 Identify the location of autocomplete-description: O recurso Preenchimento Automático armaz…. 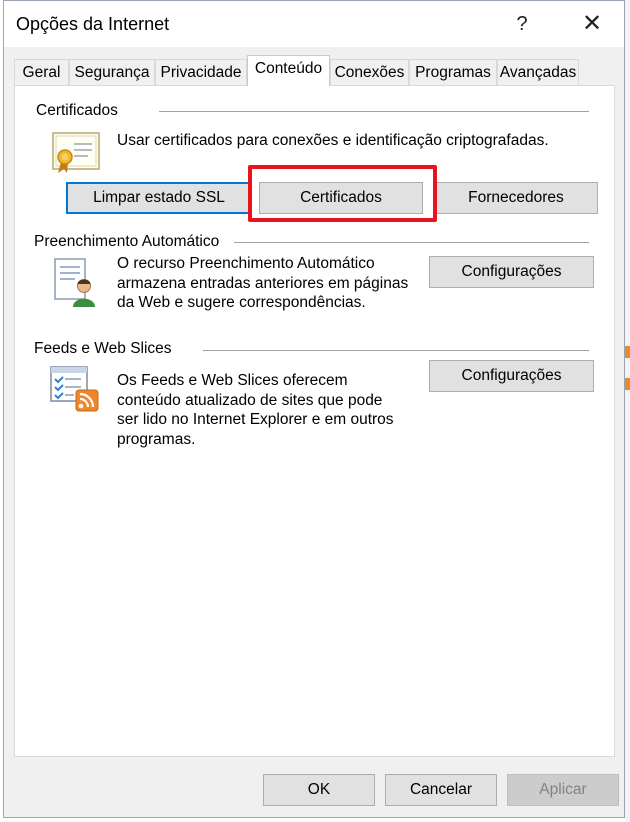
(263, 283).